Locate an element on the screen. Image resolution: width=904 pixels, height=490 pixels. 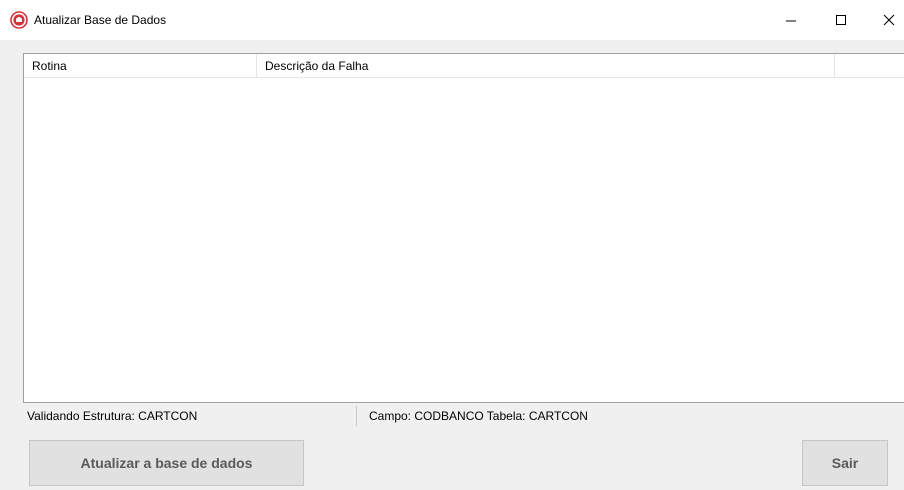
close-icon is located at coordinates (889, 20).